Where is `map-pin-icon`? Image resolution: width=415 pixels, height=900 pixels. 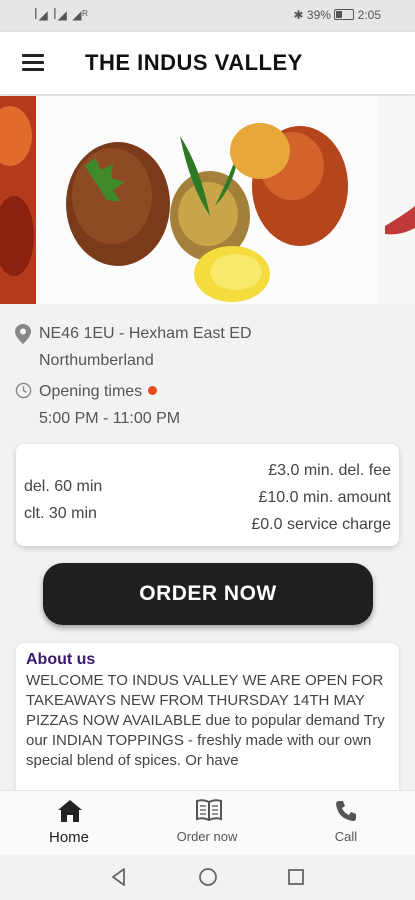
map-pin-icon is located at coordinates (23, 334).